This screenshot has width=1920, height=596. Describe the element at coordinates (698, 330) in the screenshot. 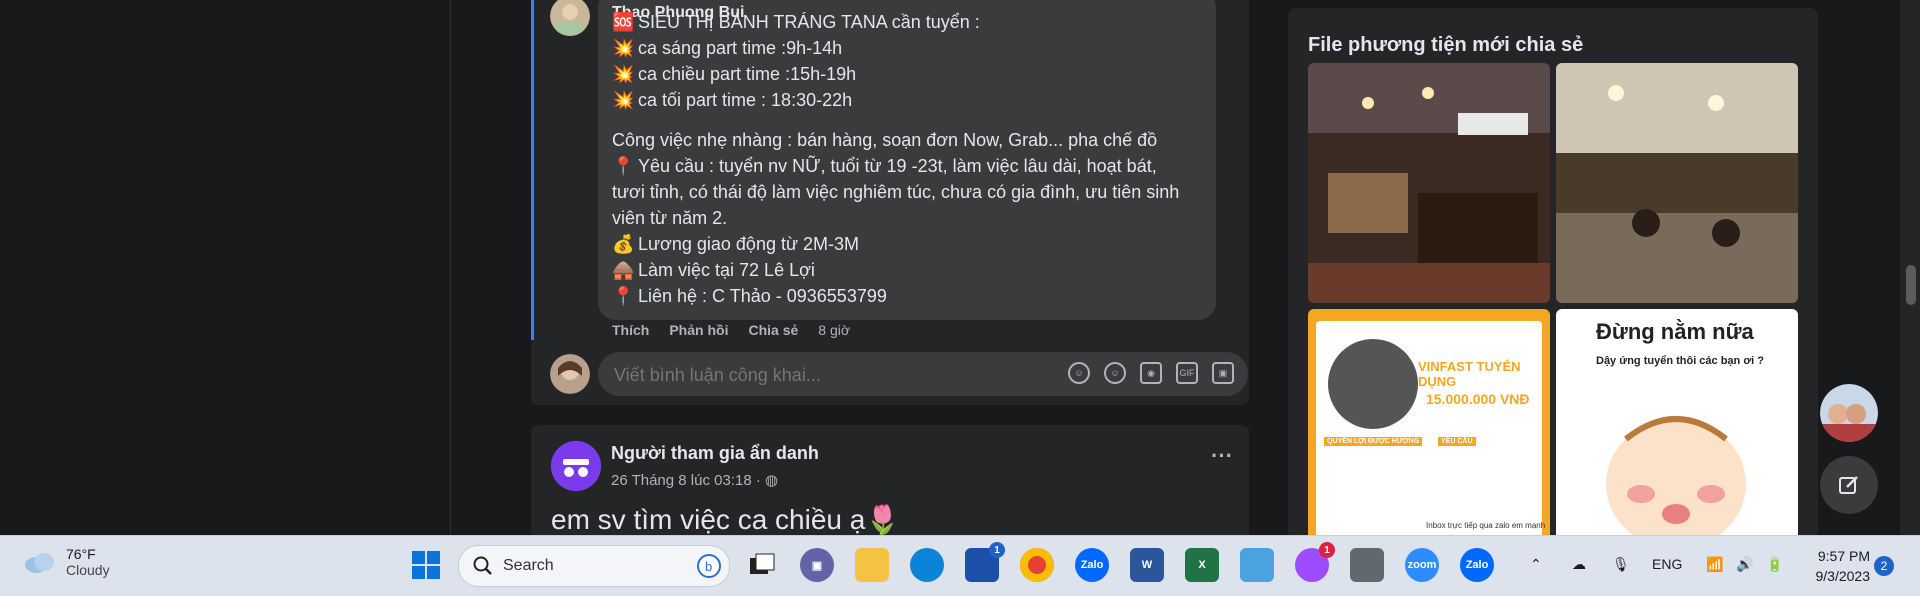

I see `reply-link: Phản hồi` at that location.